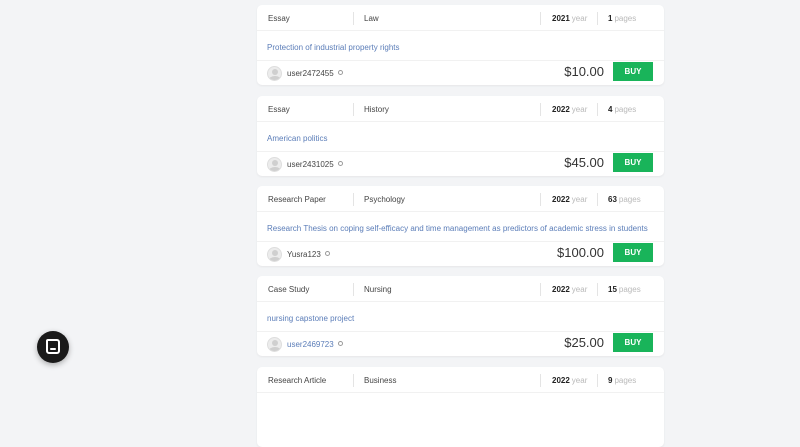  I want to click on order-price: $100.00, so click(580, 252).